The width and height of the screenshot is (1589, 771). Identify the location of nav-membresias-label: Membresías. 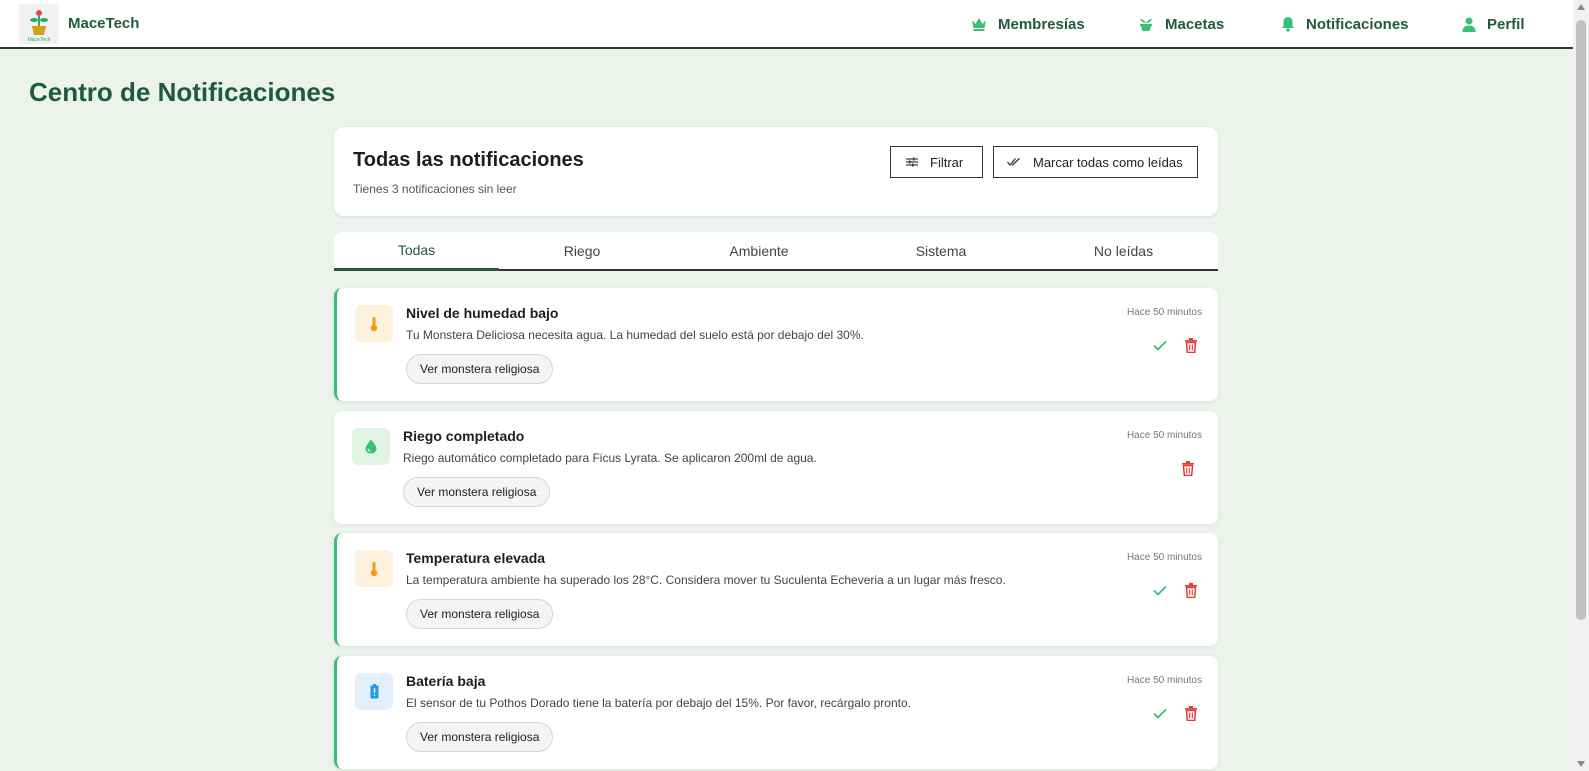
(1041, 24).